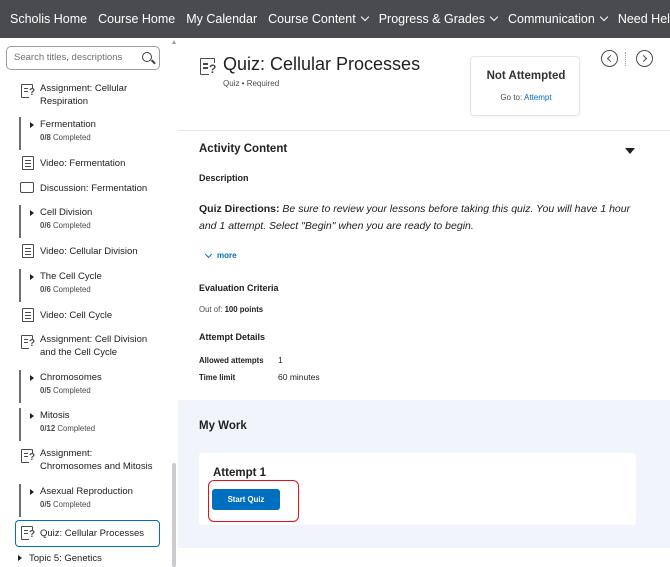  What do you see at coordinates (224, 178) in the screenshot?
I see `description-label: Description` at bounding box center [224, 178].